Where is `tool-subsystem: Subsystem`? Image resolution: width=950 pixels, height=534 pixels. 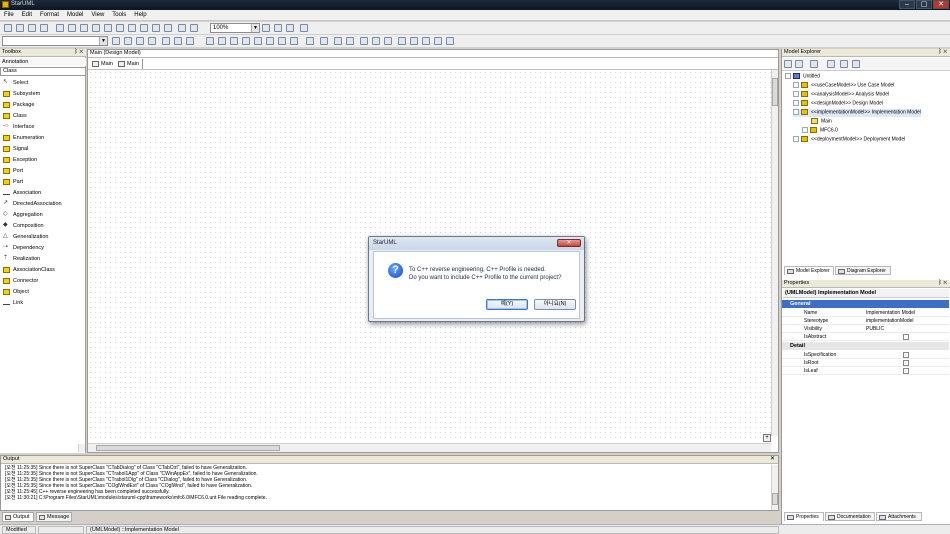
tool-subsystem: Subsystem is located at coordinates (43, 94).